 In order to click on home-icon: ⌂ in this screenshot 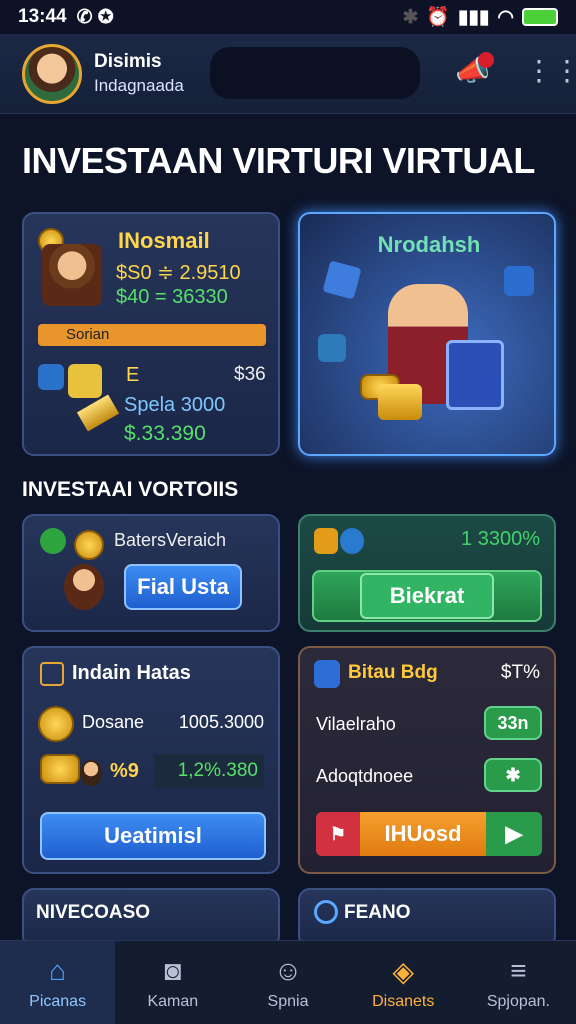, I will do `click(58, 970)`.